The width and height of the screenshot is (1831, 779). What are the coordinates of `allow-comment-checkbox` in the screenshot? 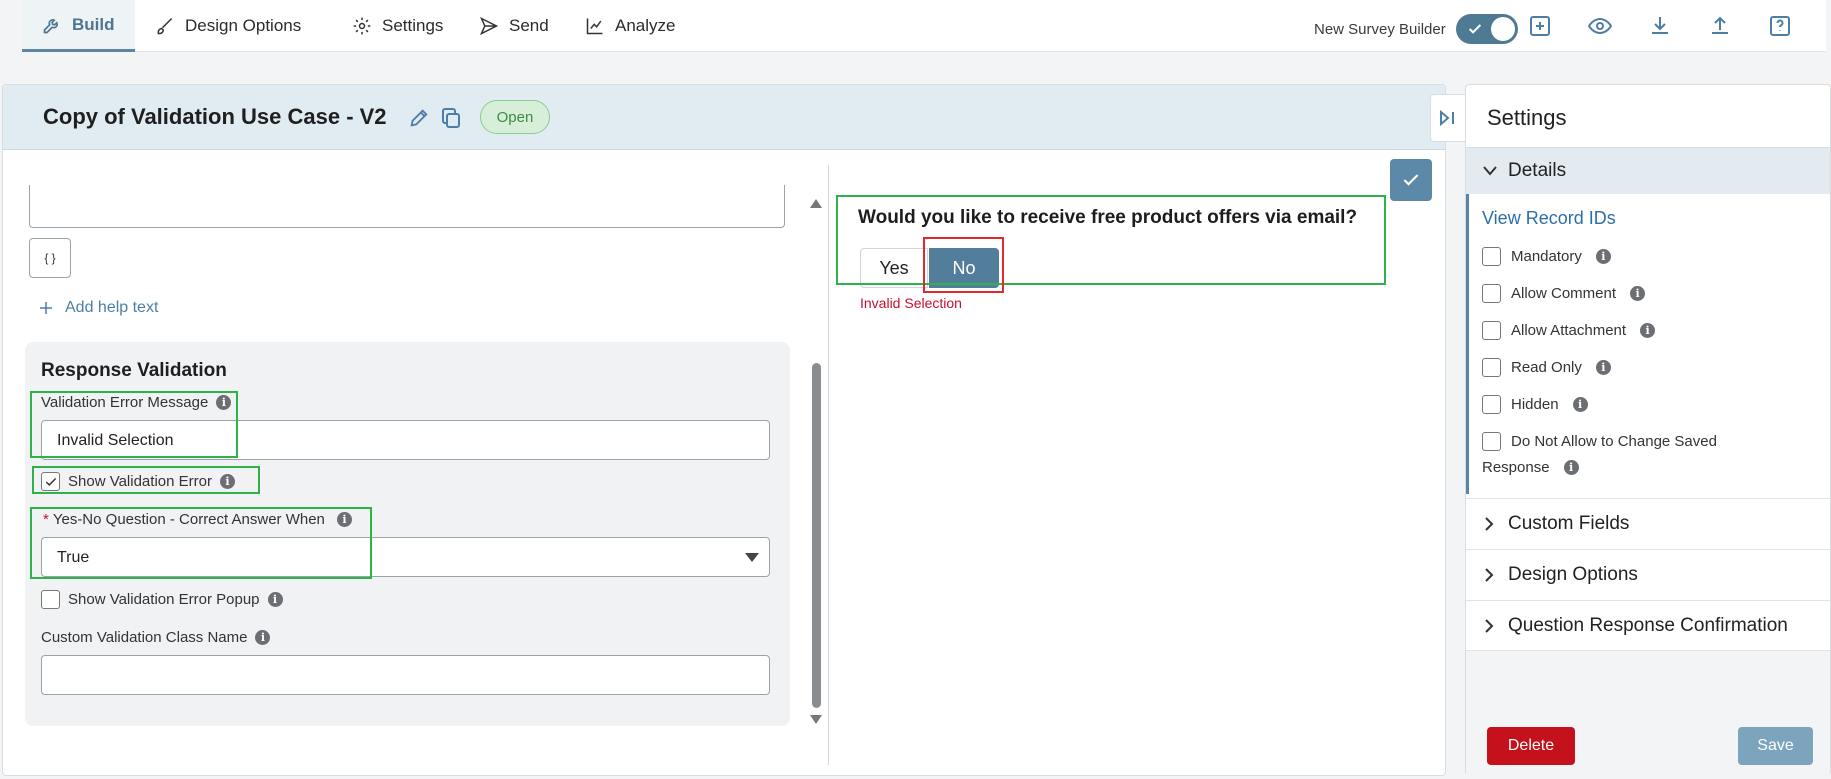 It's located at (1491, 293).